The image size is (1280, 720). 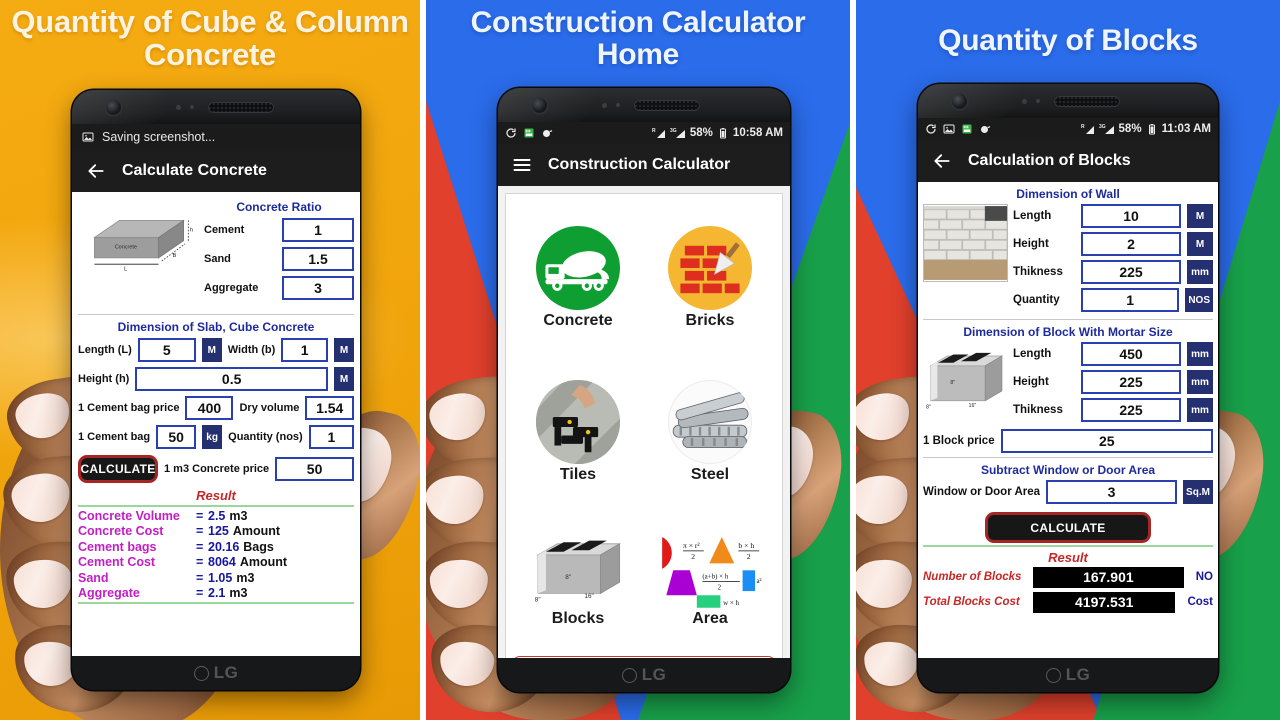 What do you see at coordinates (1068, 577) in the screenshot?
I see `result-row-blocks: Number of Blocks 167.901 NO` at bounding box center [1068, 577].